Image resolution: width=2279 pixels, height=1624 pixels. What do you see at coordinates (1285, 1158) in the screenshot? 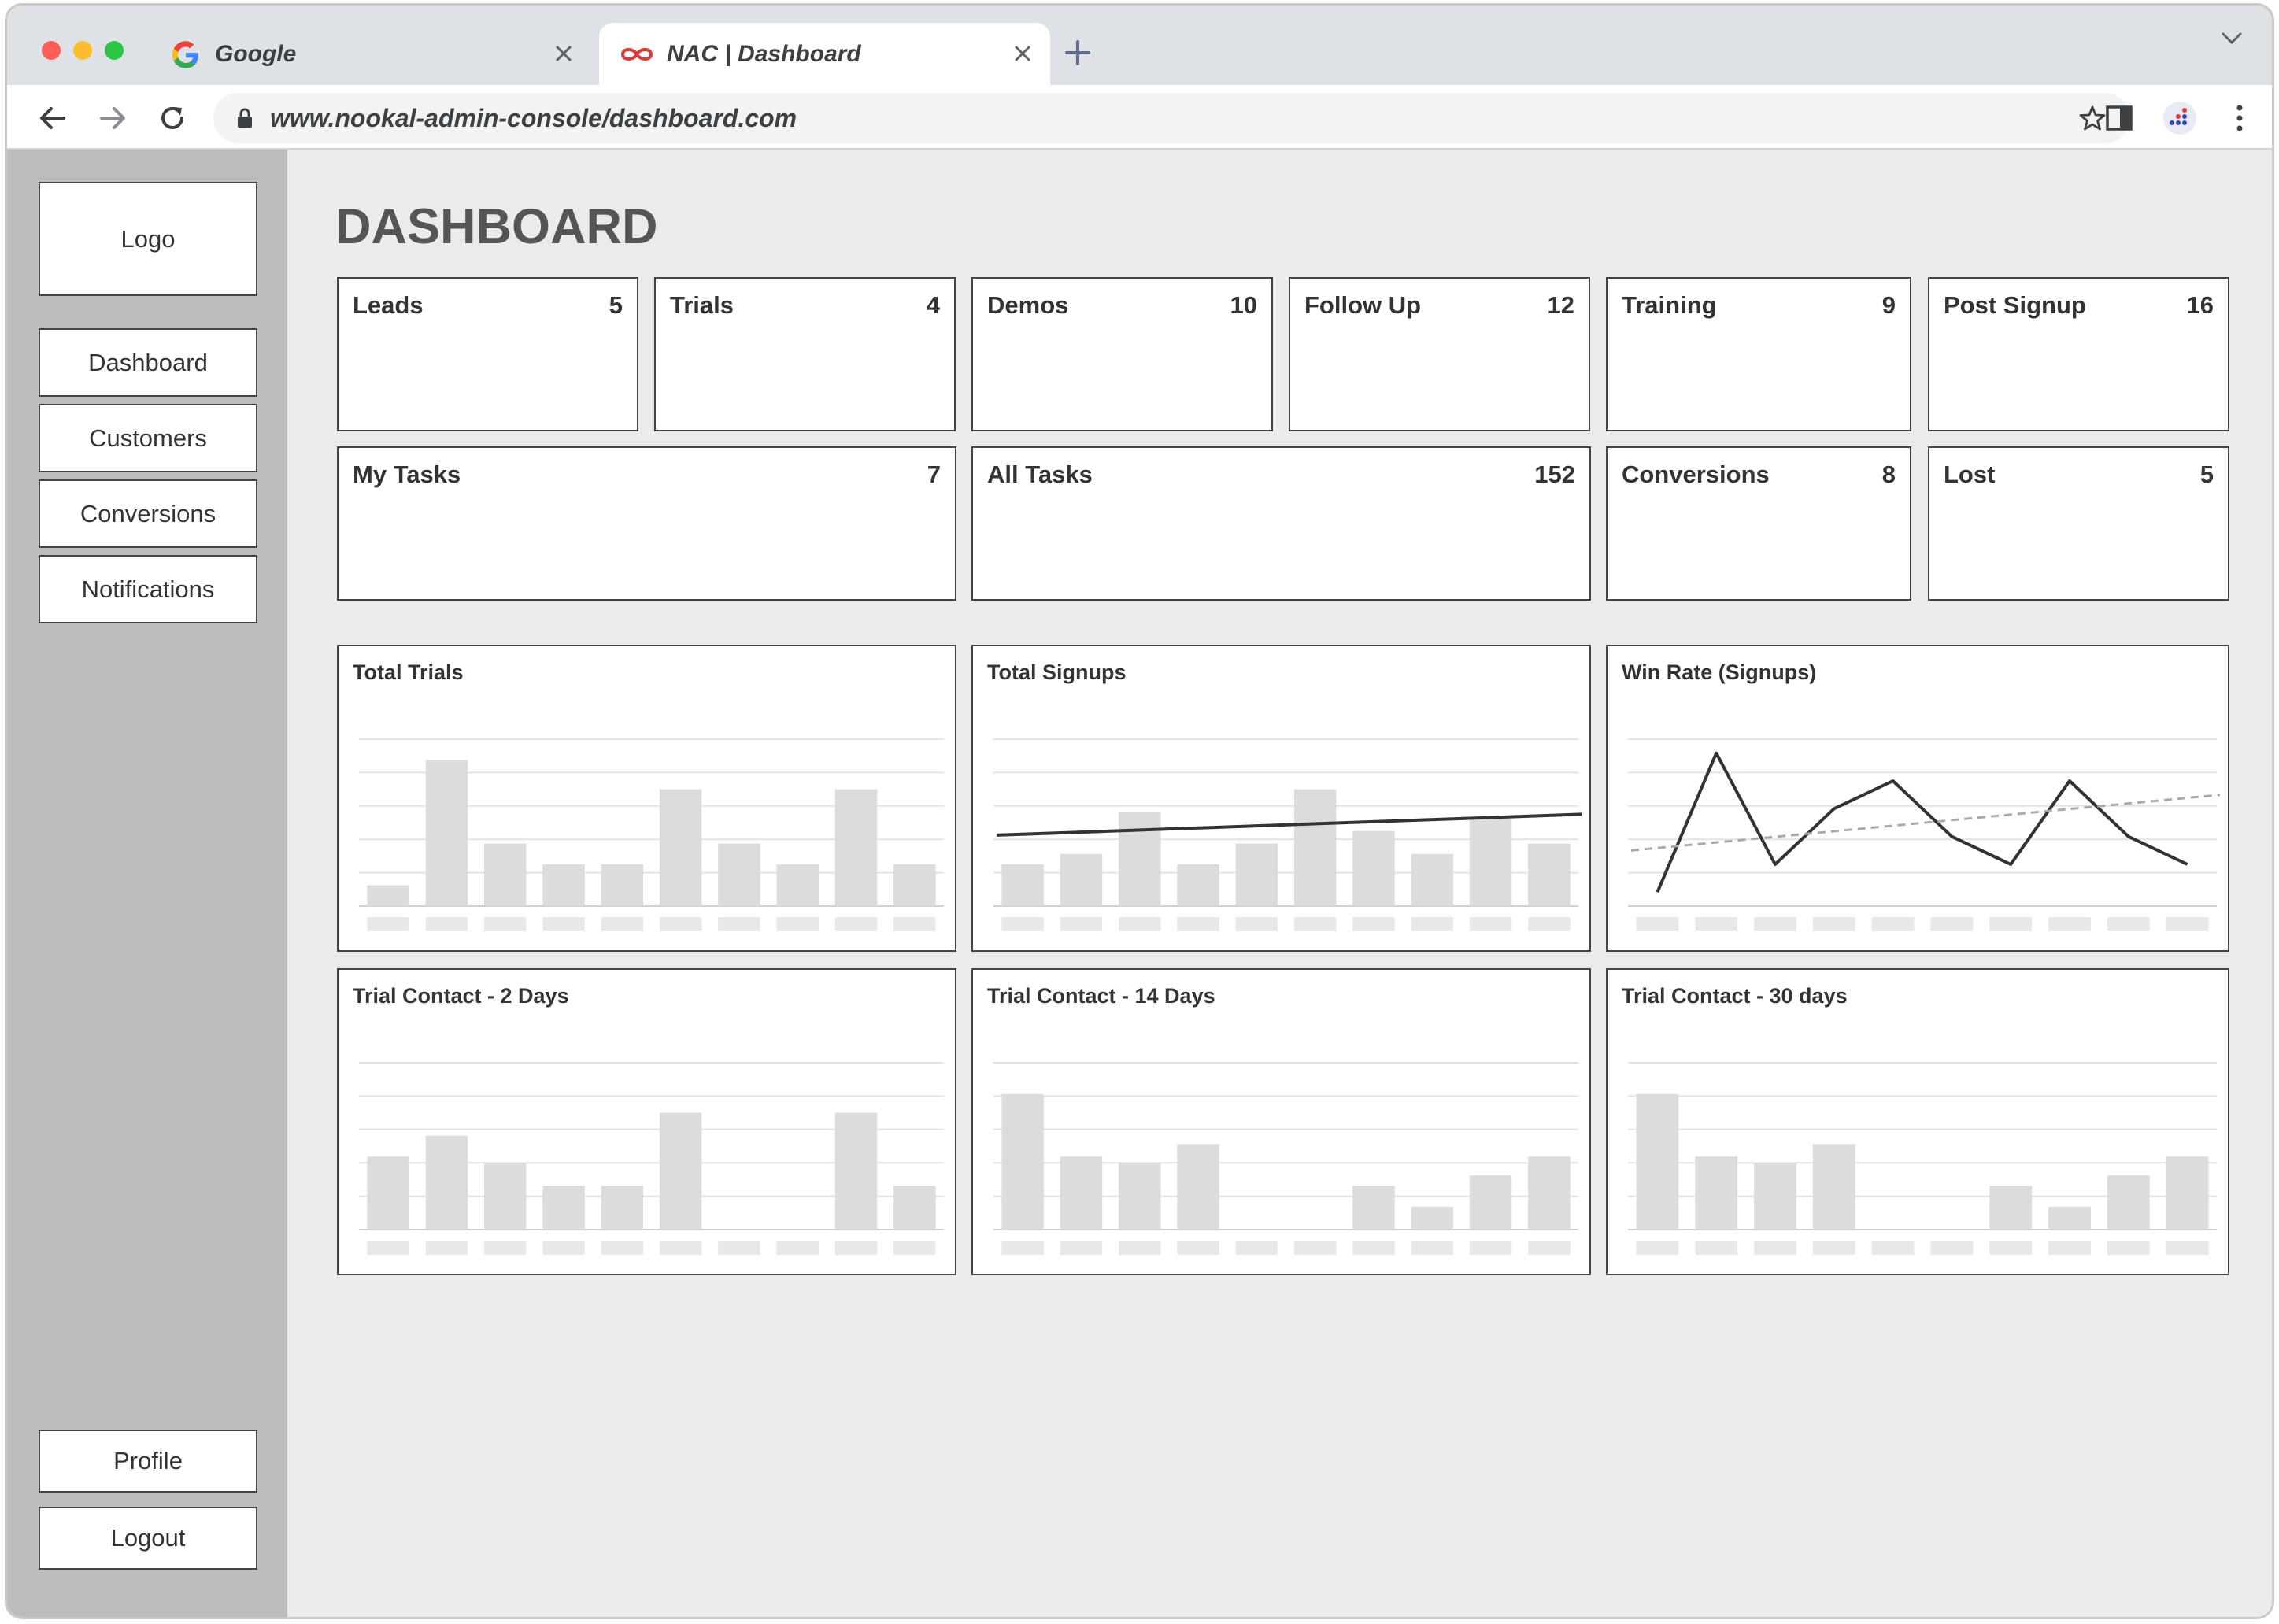
I see `chart-svg` at bounding box center [1285, 1158].